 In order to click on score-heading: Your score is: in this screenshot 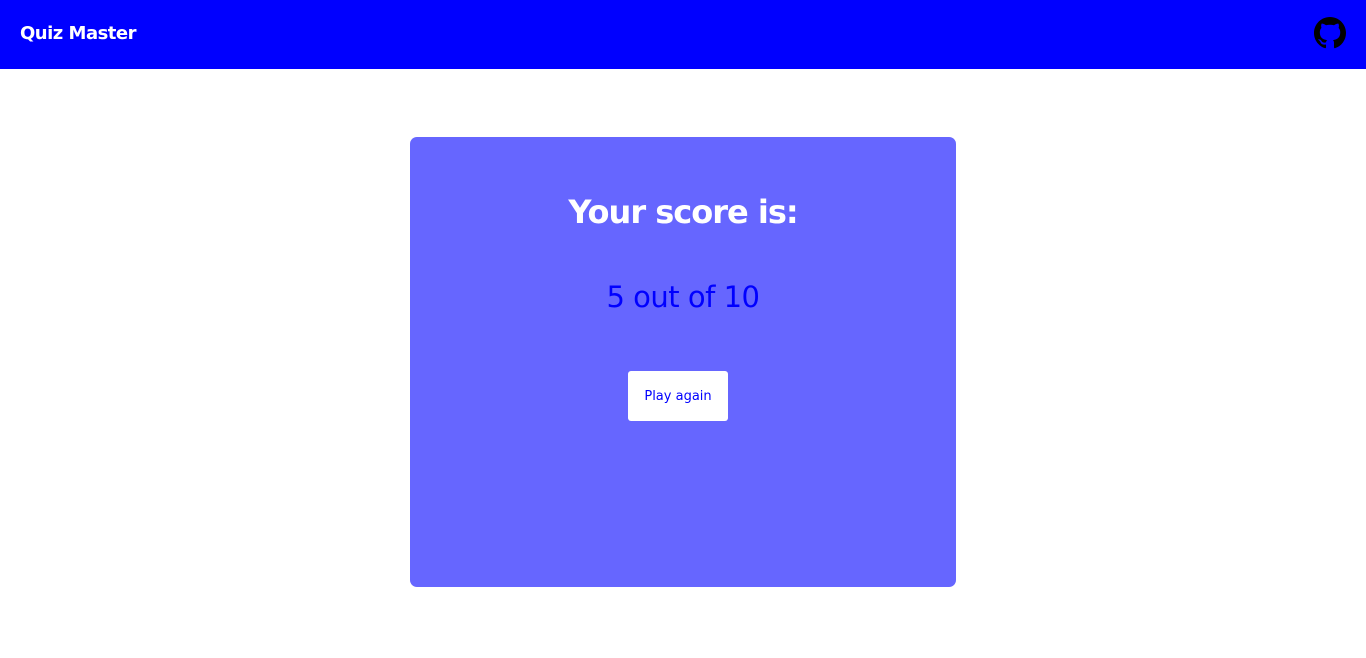, I will do `click(683, 212)`.